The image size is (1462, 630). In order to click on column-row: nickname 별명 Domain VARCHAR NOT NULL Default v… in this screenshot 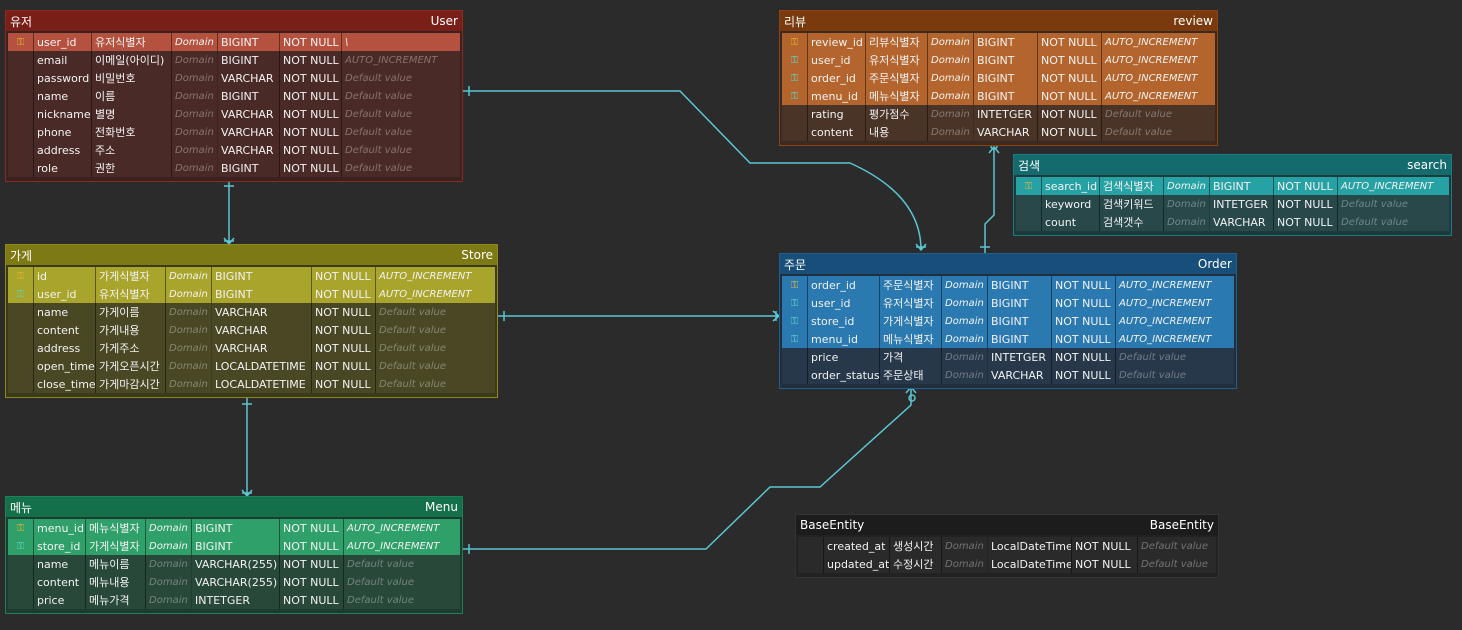, I will do `click(234, 114)`.